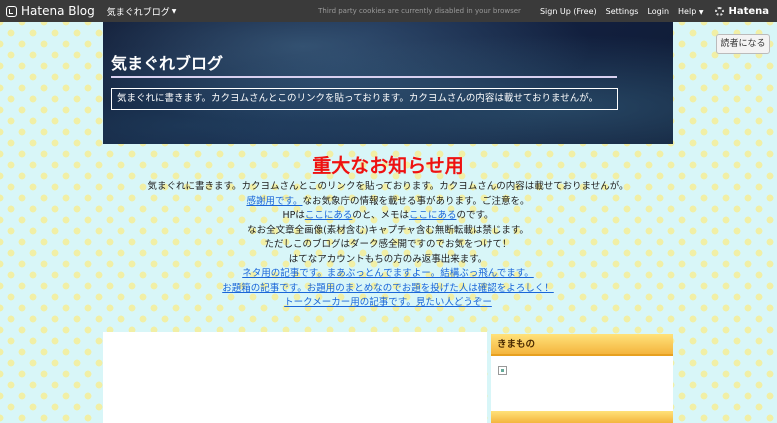  What do you see at coordinates (138, 12) in the screenshot?
I see `blog-switch-label: 気まぐれブログ` at bounding box center [138, 12].